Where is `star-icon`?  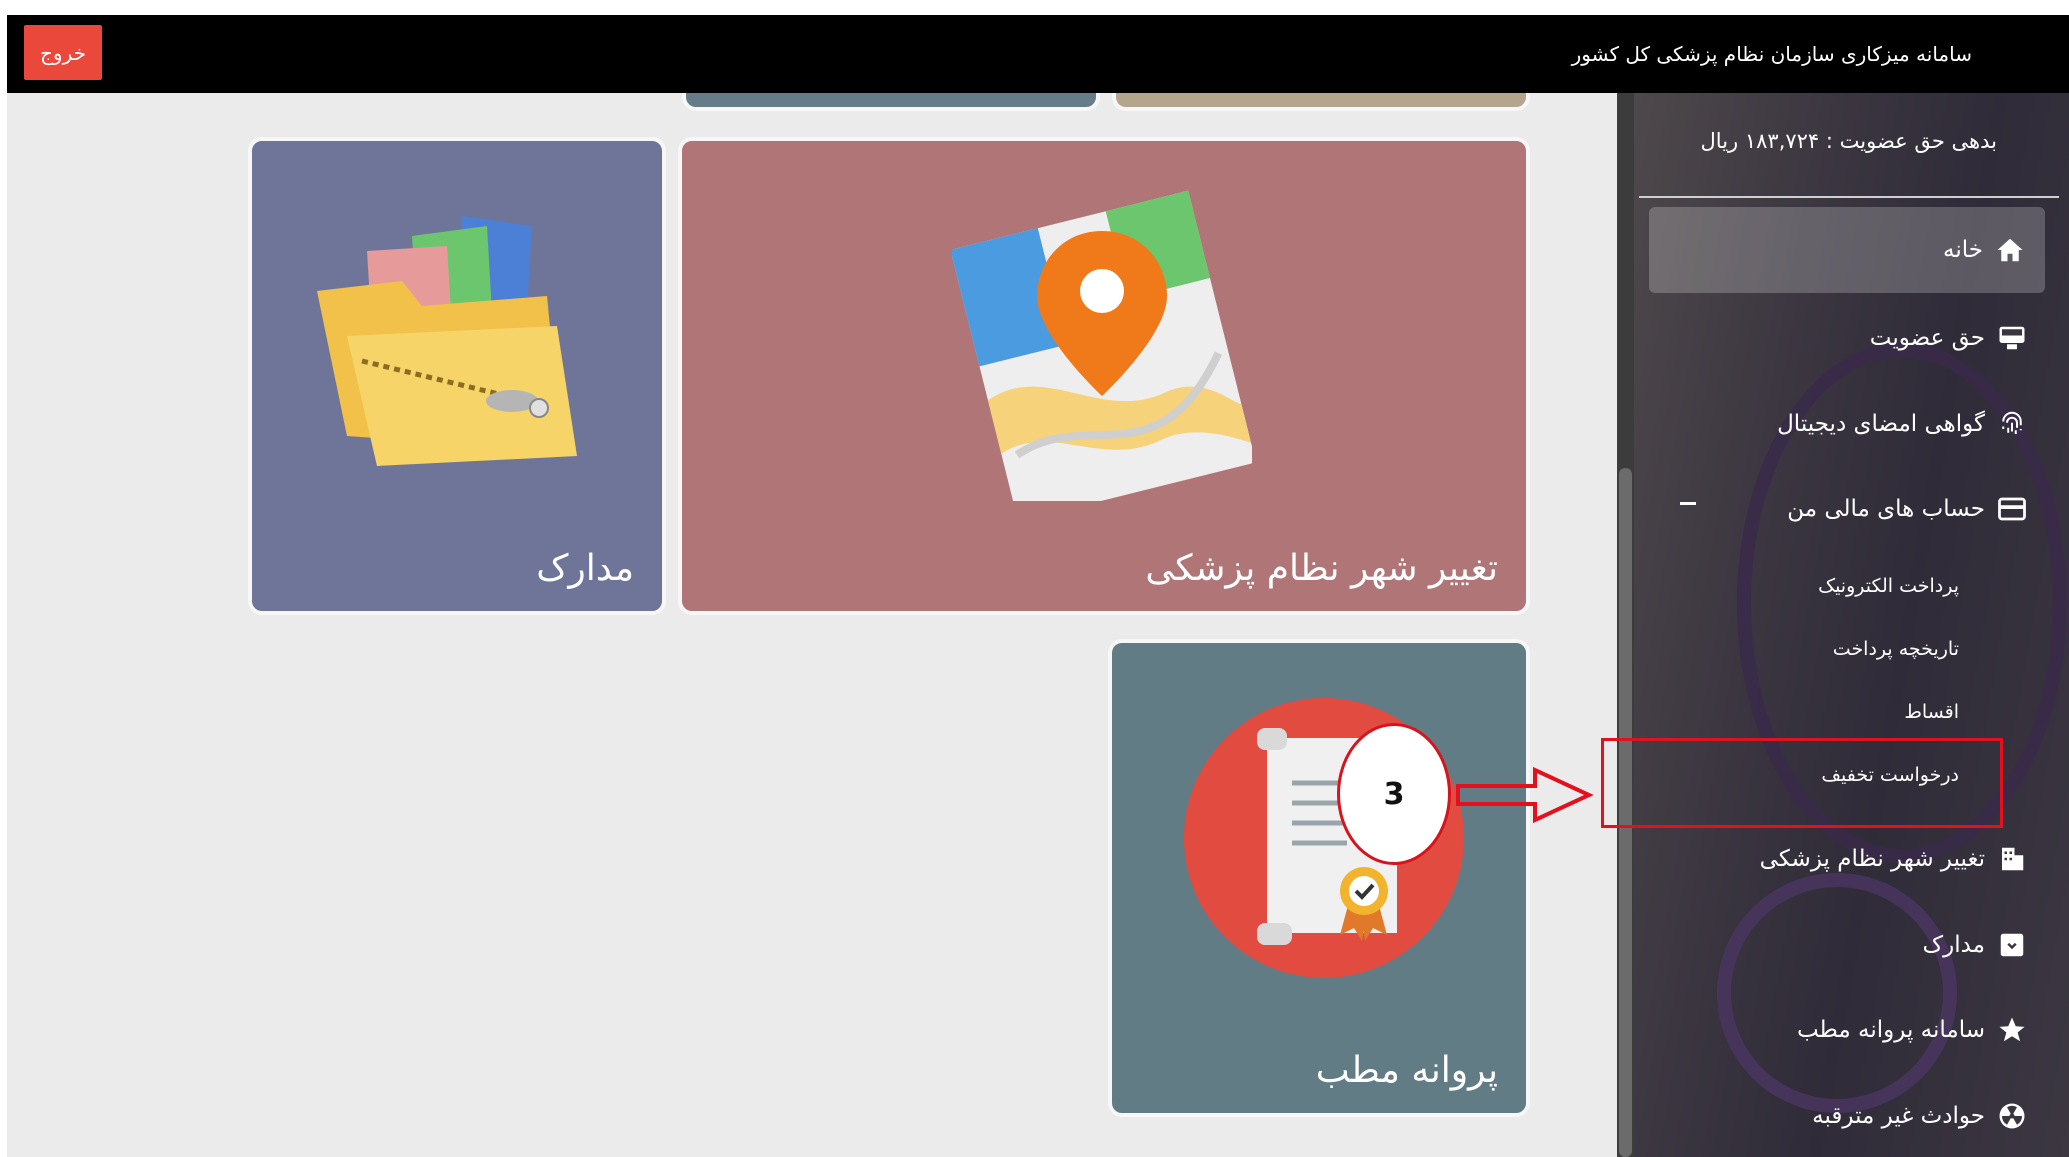
star-icon is located at coordinates (2012, 1030).